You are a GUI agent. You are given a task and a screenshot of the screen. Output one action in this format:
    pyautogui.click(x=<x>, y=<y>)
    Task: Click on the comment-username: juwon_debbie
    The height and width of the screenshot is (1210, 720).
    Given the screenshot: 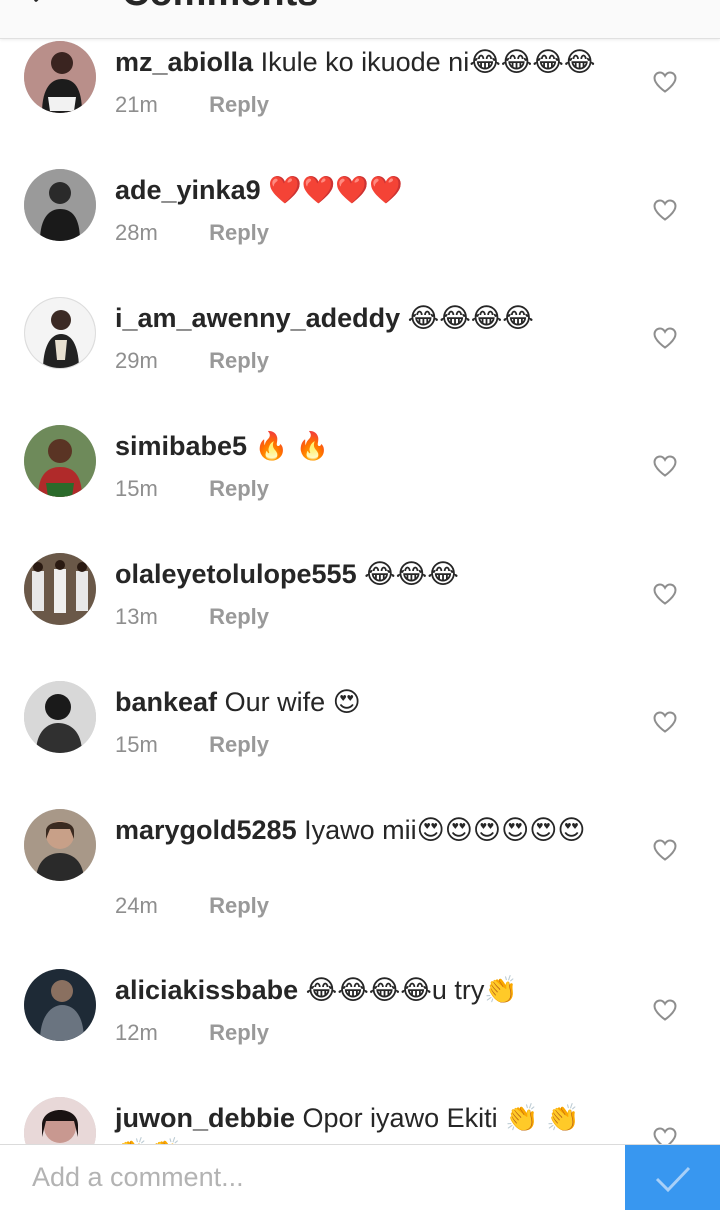 What is the action you would take?
    pyautogui.click(x=205, y=1118)
    